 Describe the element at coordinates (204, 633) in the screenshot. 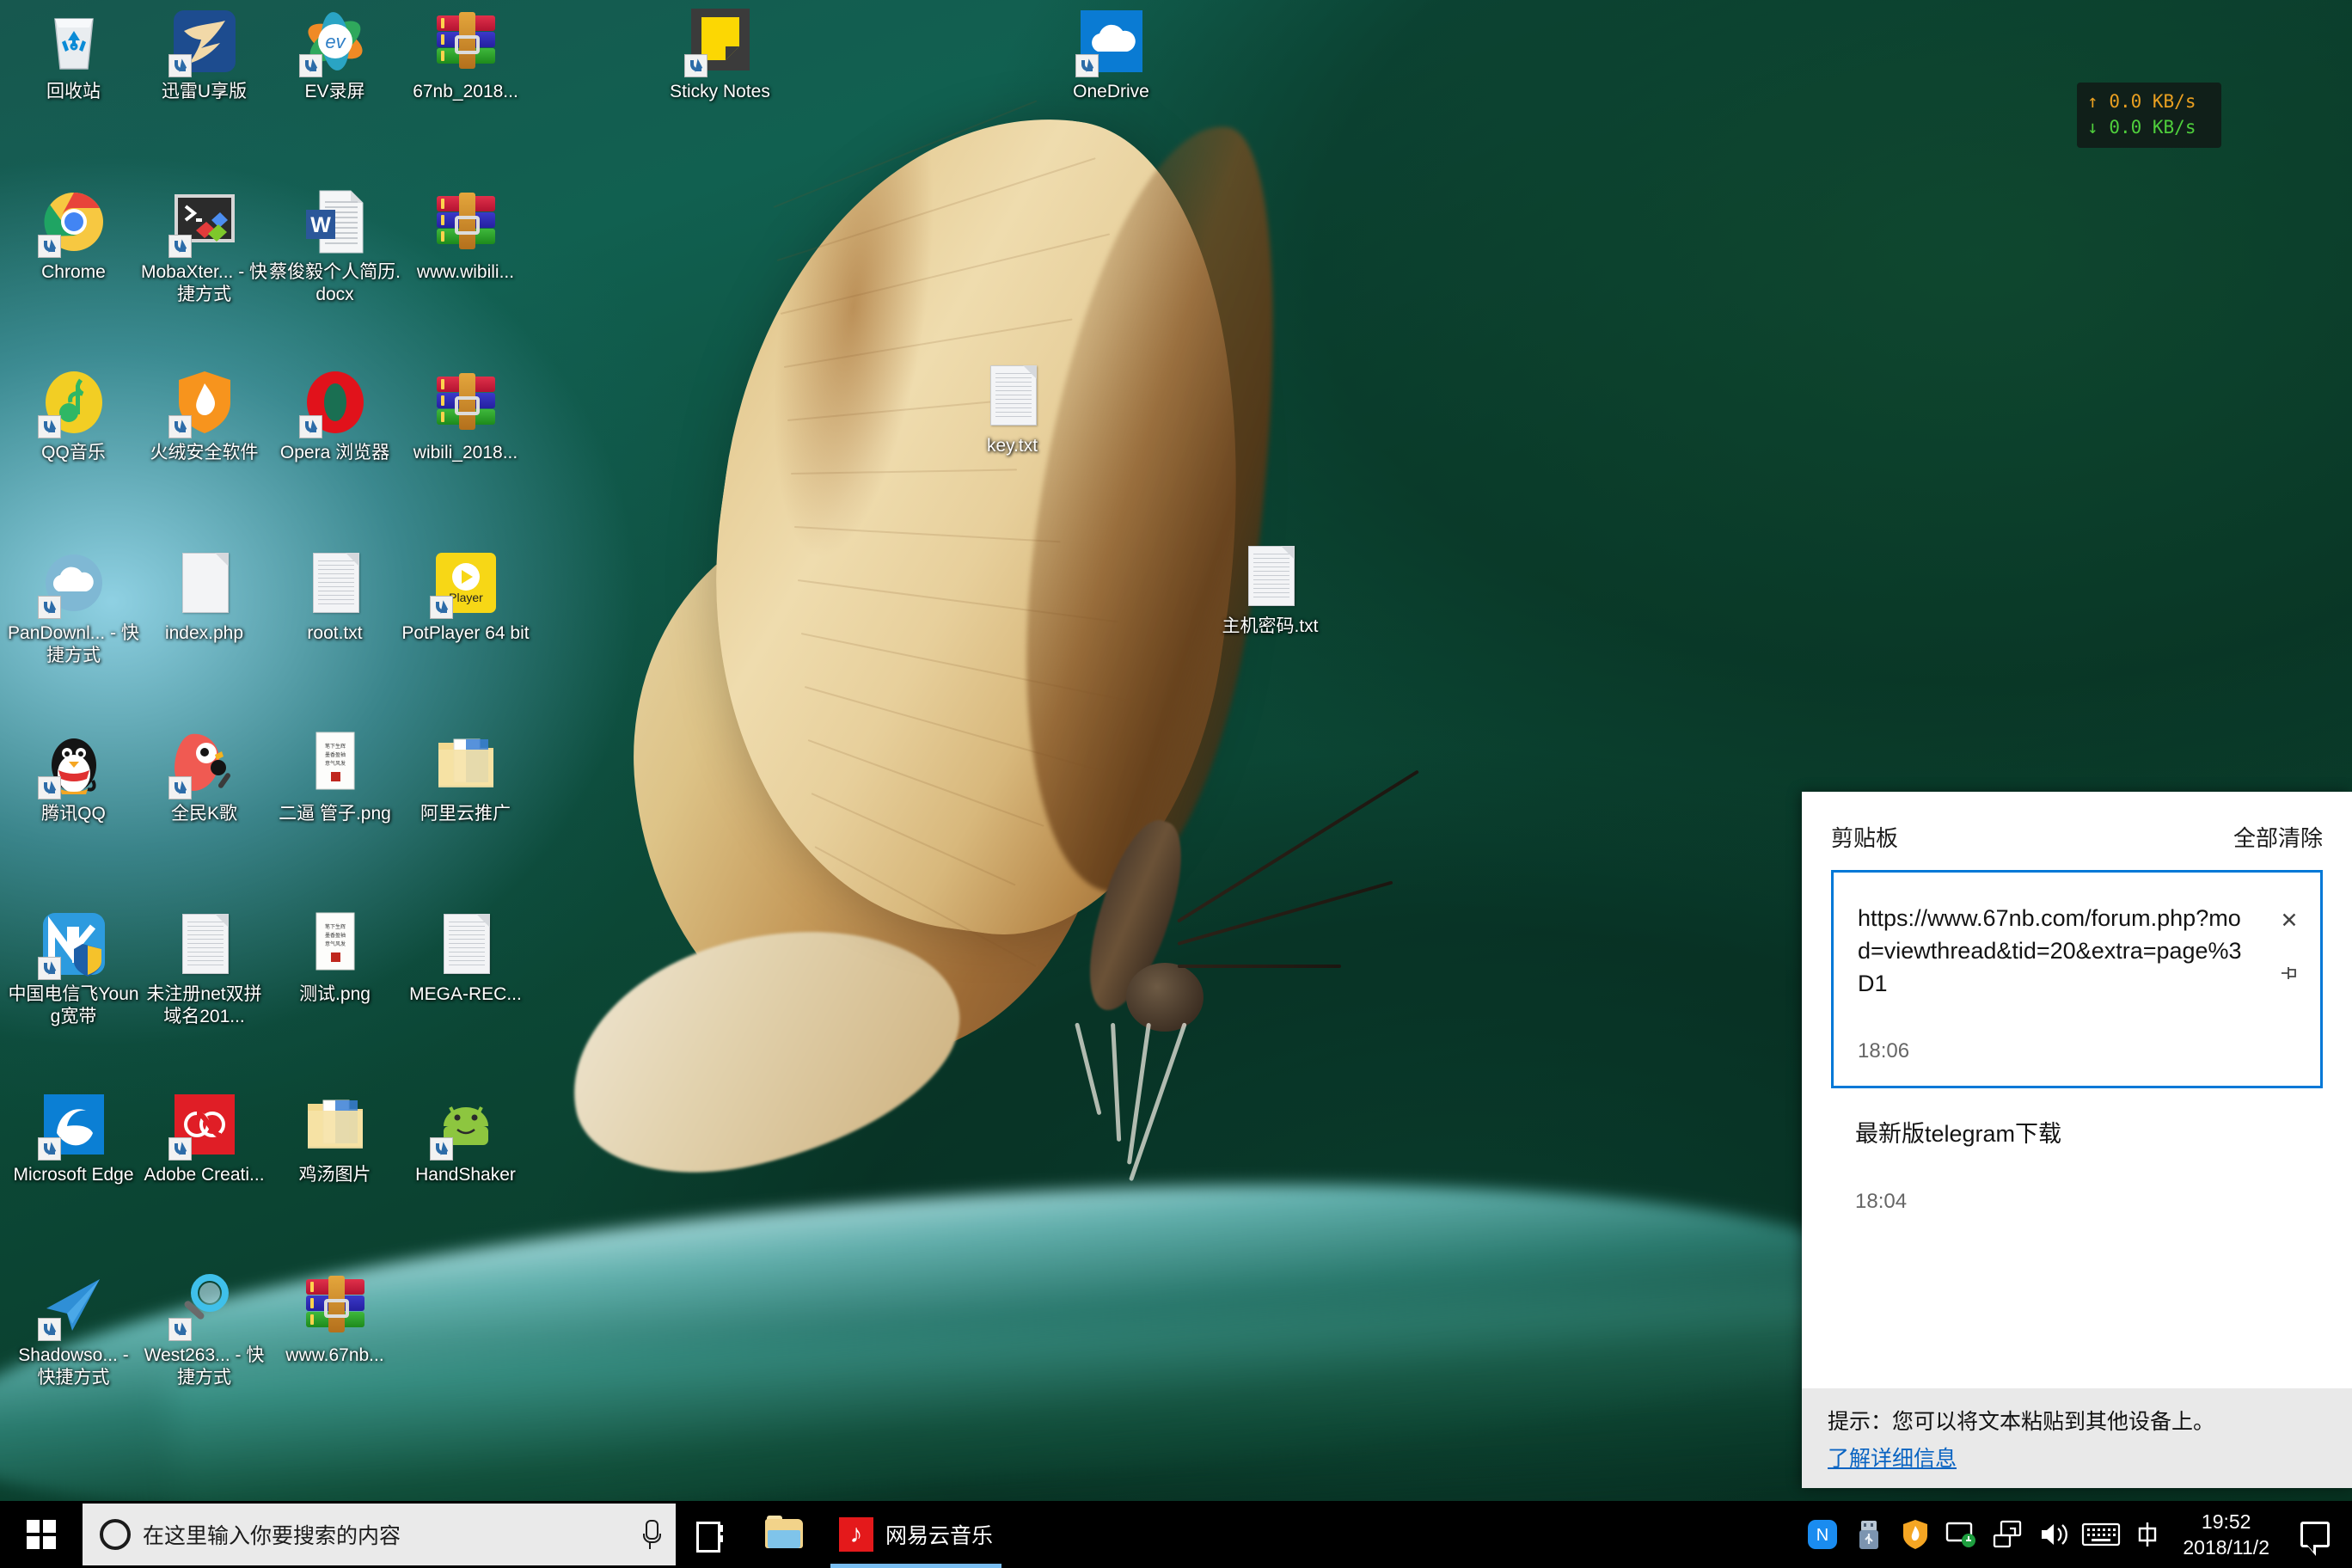

I see `desktop-icon-label: index.php` at that location.